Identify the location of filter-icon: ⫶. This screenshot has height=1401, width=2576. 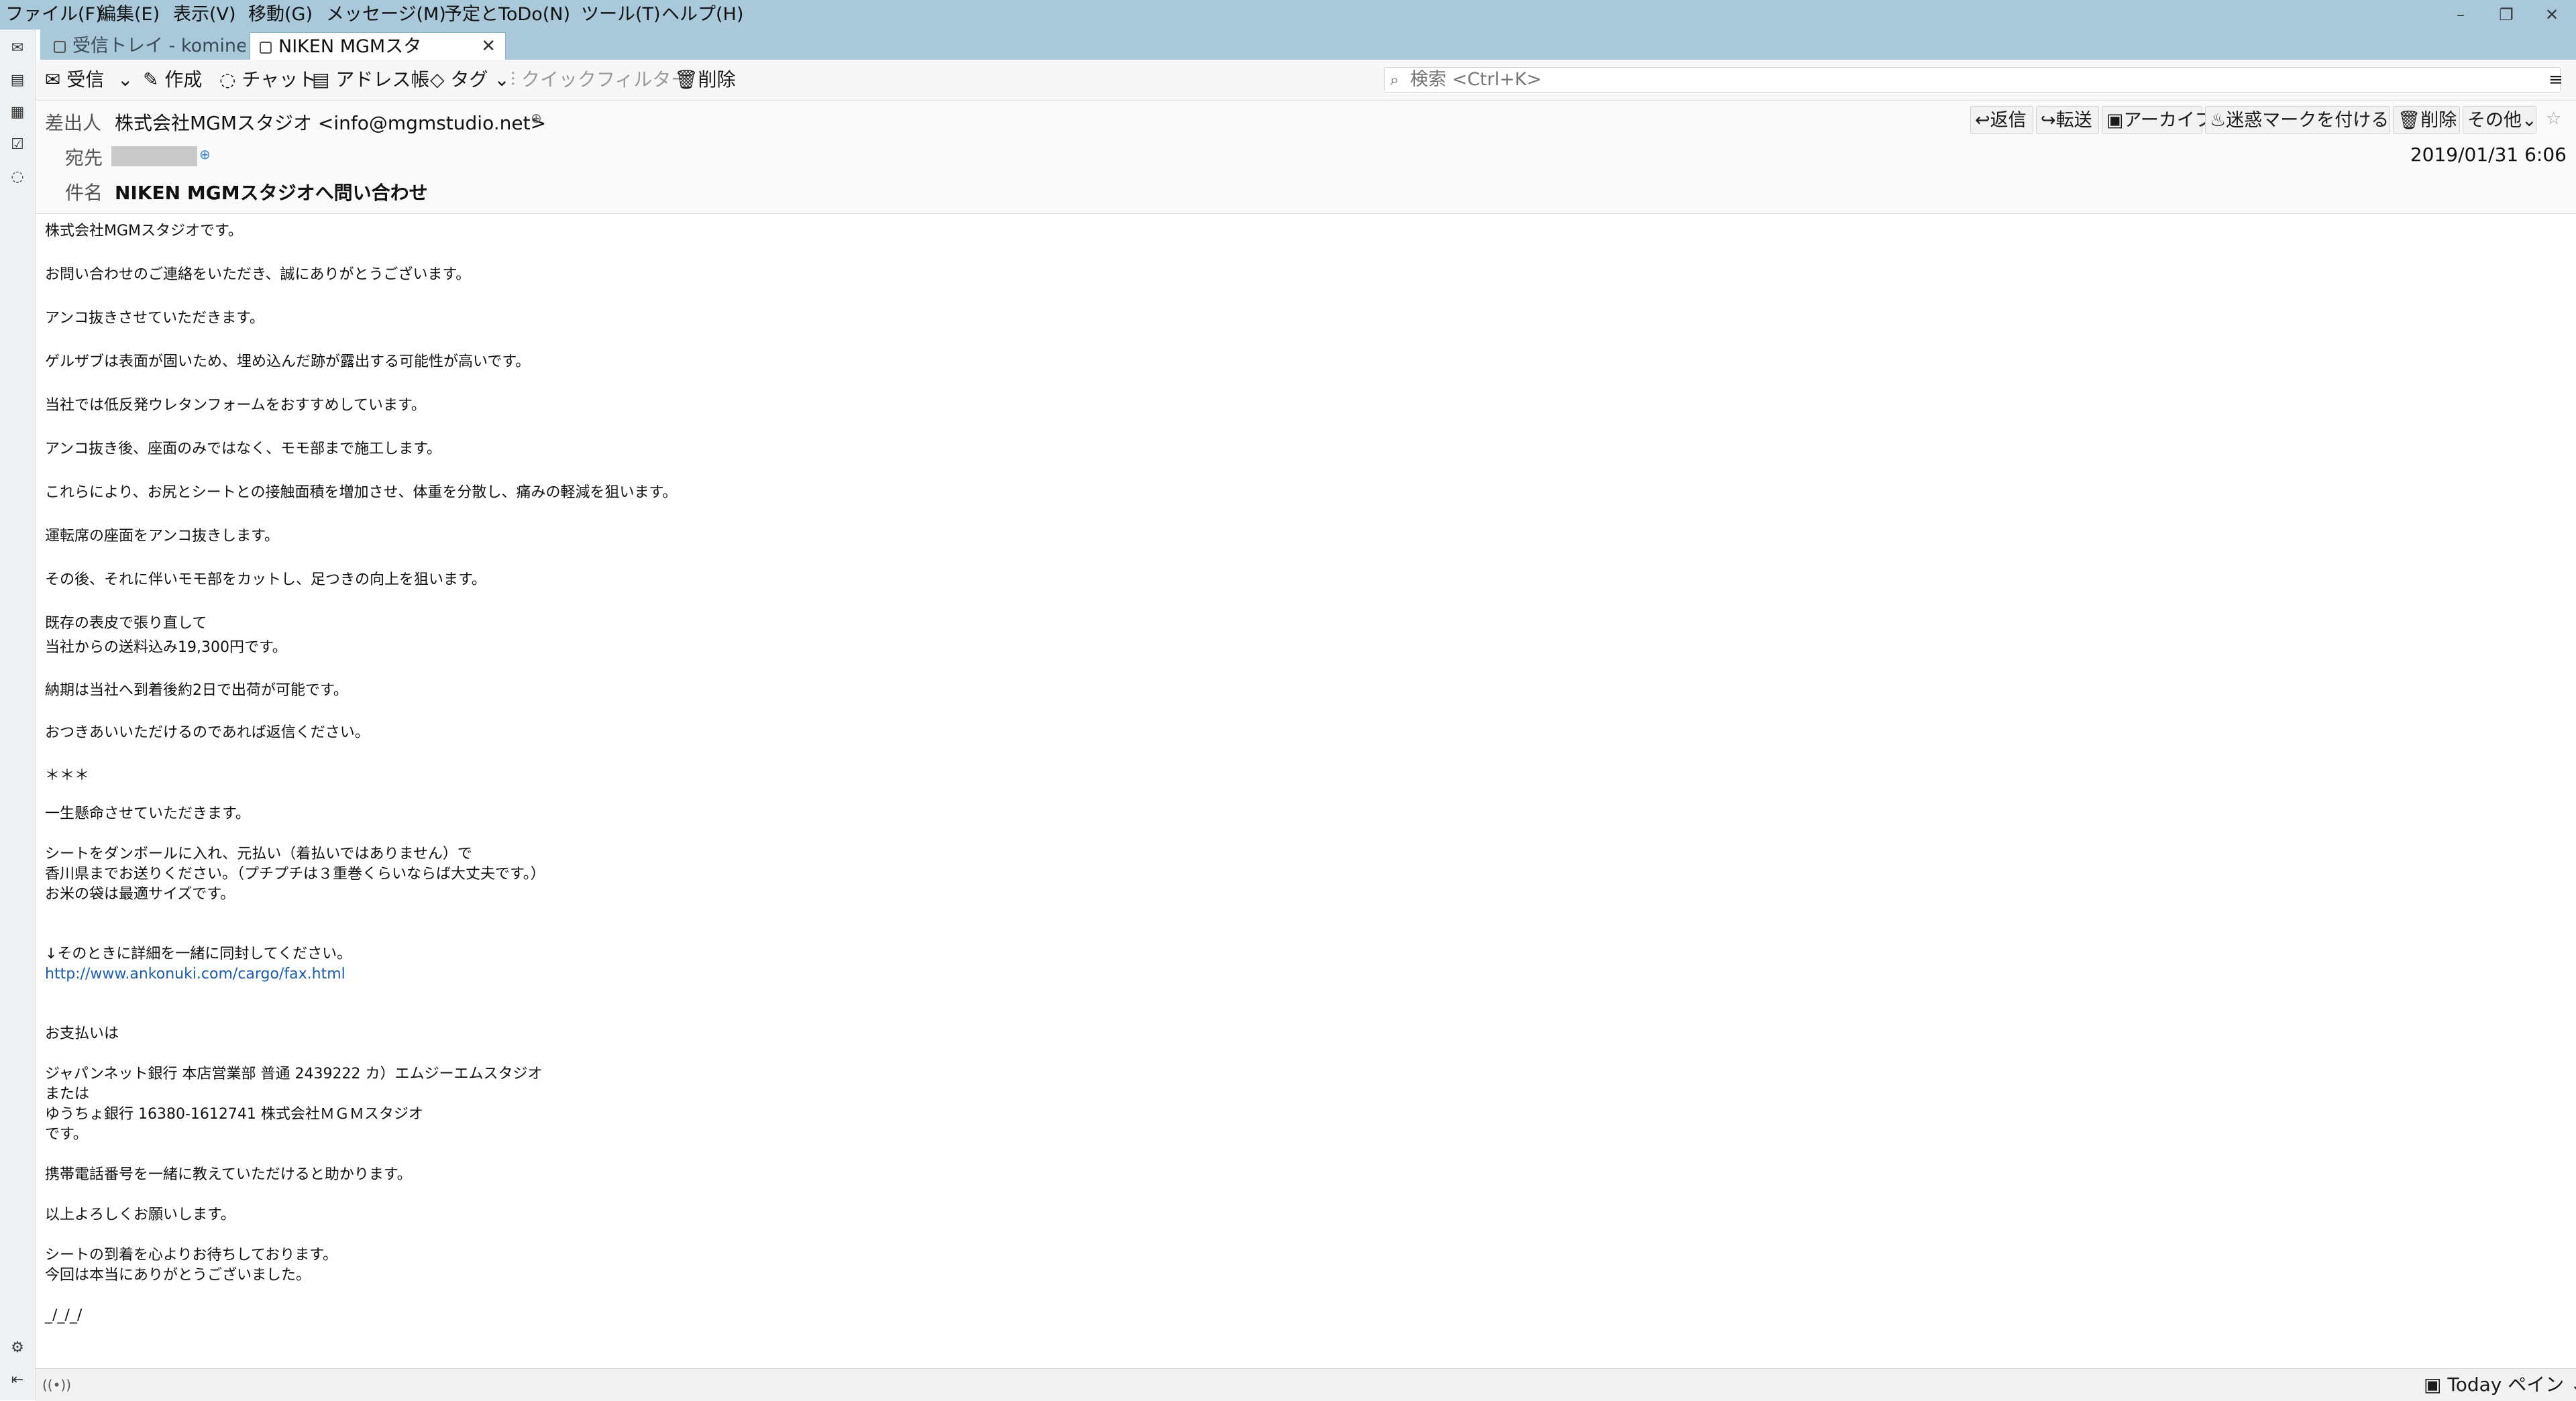
(516, 79).